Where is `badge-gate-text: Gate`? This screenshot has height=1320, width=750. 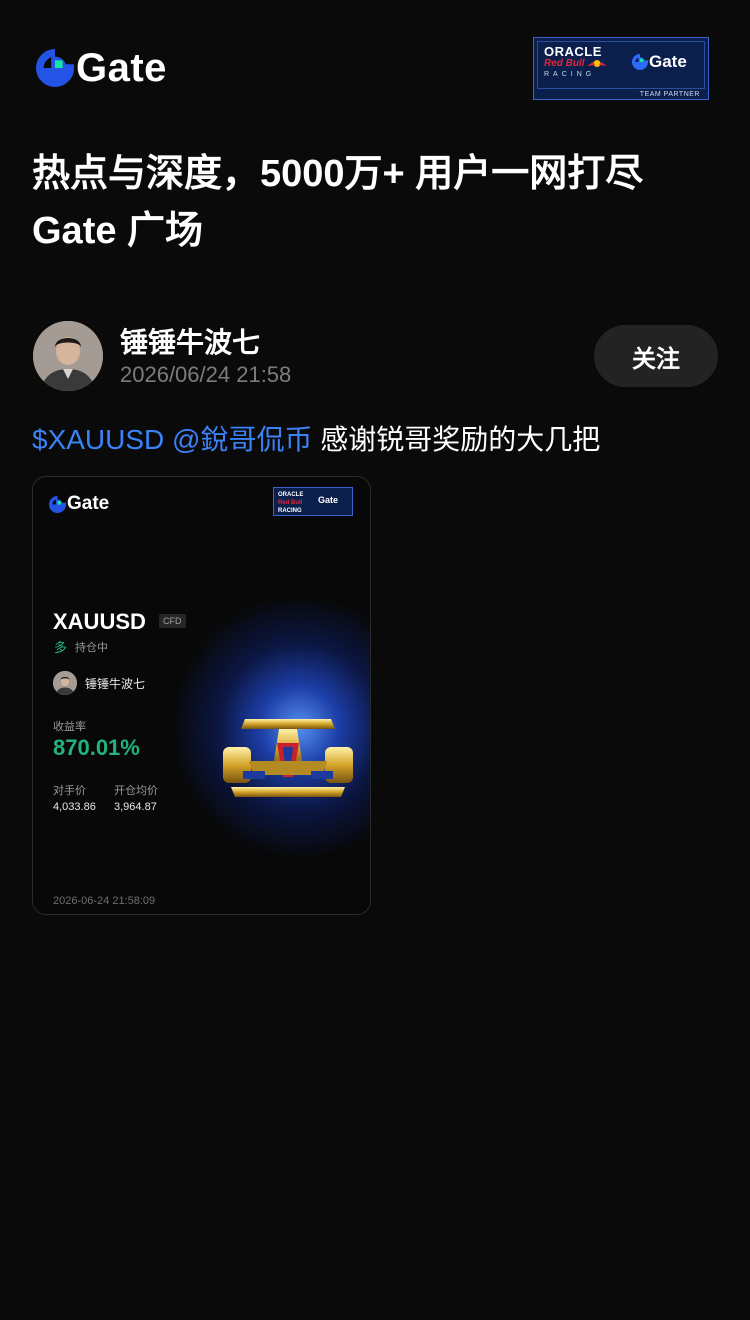
badge-gate-text: Gate is located at coordinates (668, 61).